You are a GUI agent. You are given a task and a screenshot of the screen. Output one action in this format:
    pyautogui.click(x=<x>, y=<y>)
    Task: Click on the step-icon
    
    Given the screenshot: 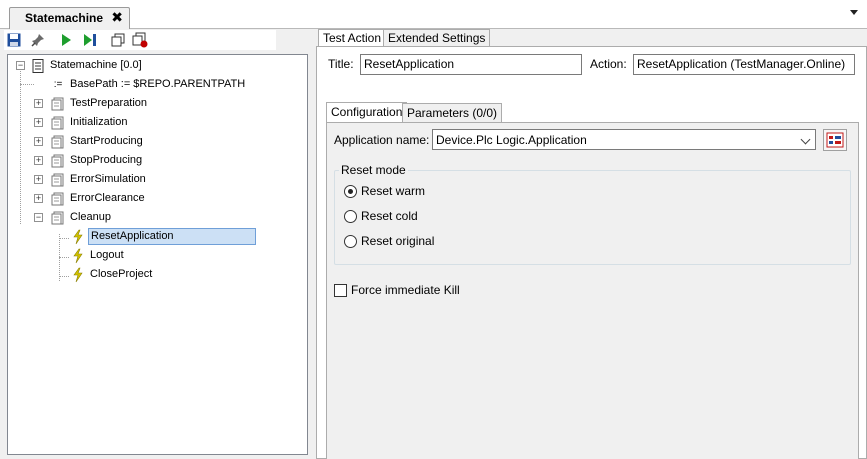 What is the action you would take?
    pyautogui.click(x=90, y=40)
    